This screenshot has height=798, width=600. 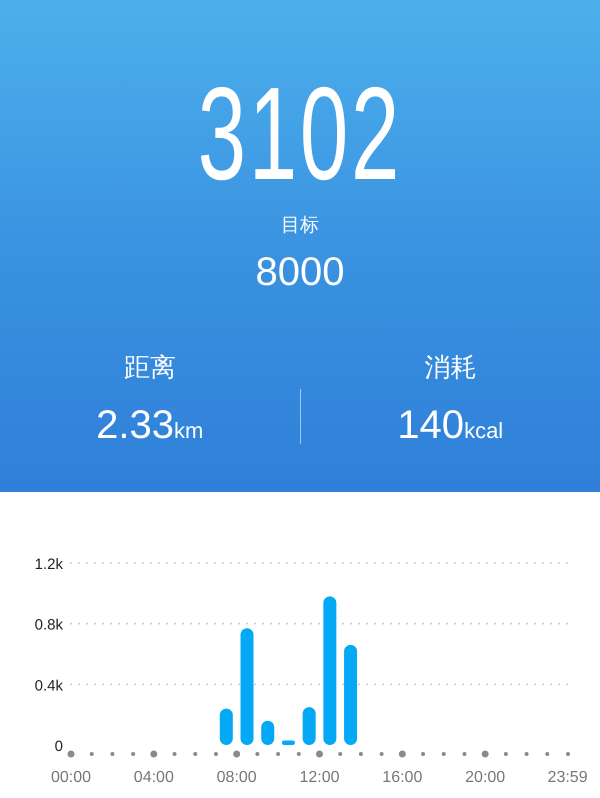 What do you see at coordinates (48, 625) in the screenshot?
I see `y-tick-label: 0.8k` at bounding box center [48, 625].